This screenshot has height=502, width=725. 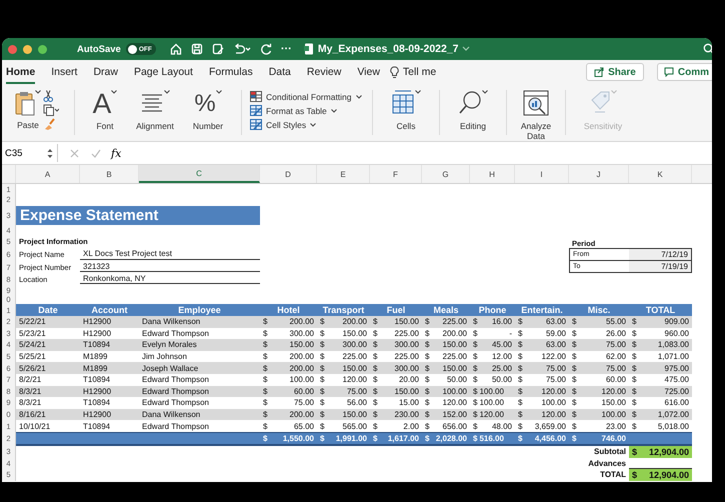 I want to click on conditional-formatting-icon, so click(x=256, y=96).